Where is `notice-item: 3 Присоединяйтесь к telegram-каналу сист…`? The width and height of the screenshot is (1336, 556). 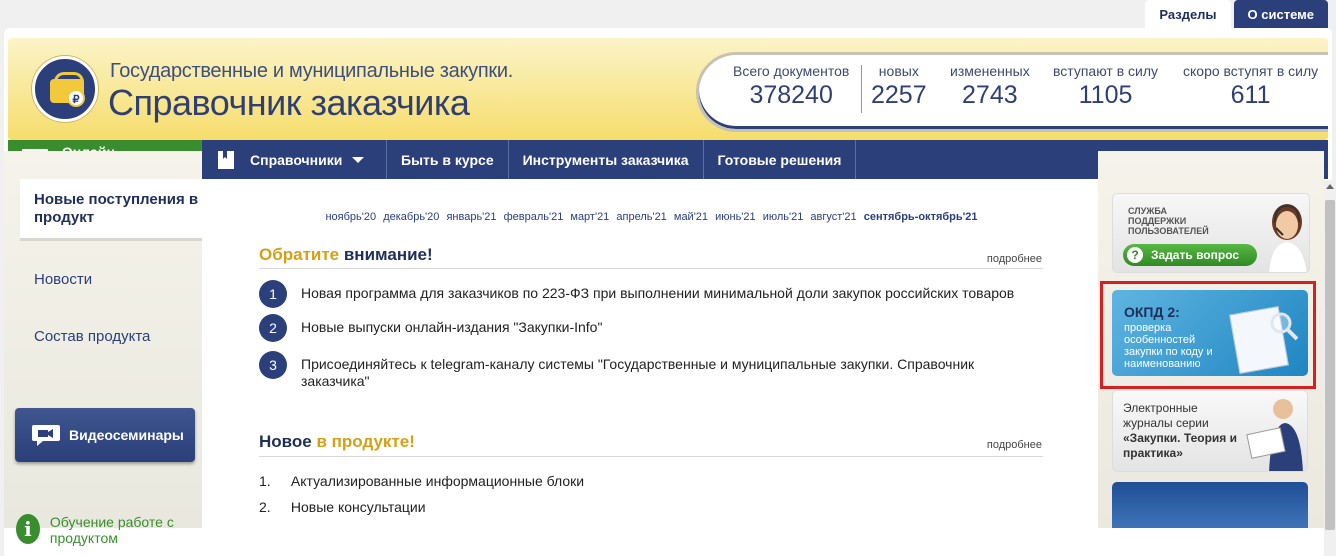 notice-item: 3 Присоединяйтесь к telegram-каналу сист… is located at coordinates (649, 370).